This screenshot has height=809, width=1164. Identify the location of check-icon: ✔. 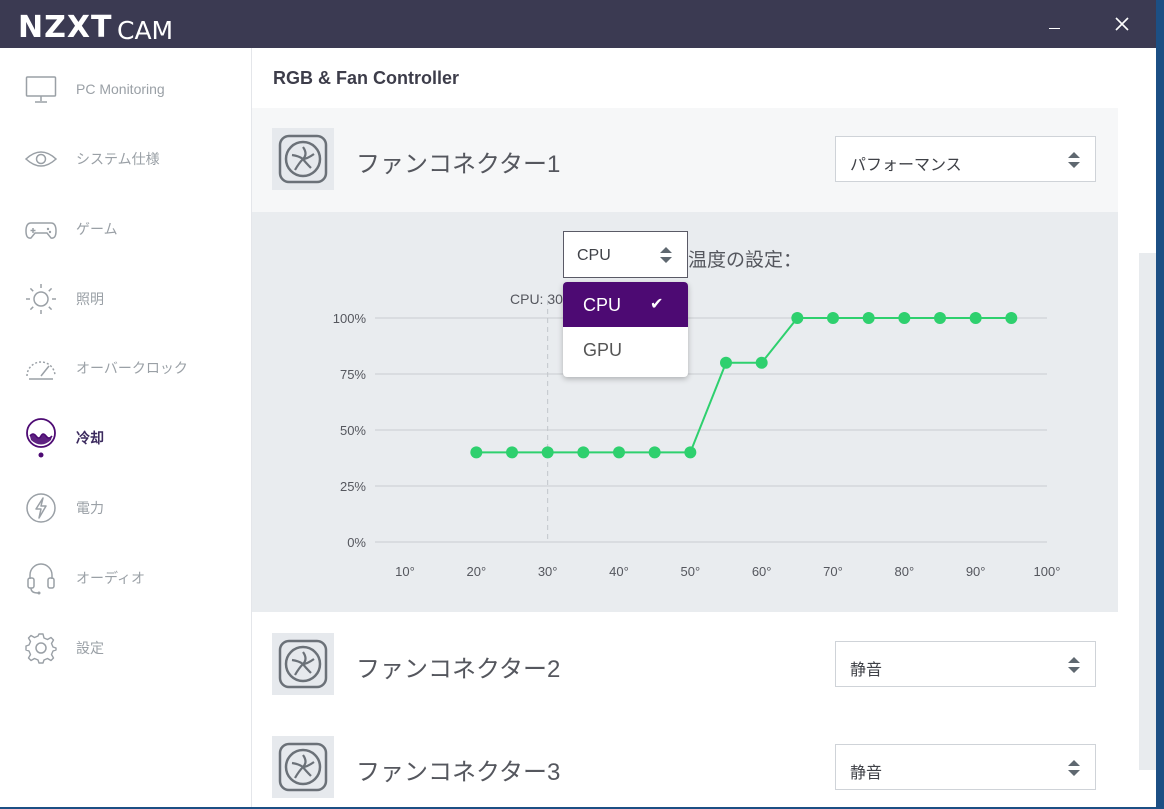
(657, 304).